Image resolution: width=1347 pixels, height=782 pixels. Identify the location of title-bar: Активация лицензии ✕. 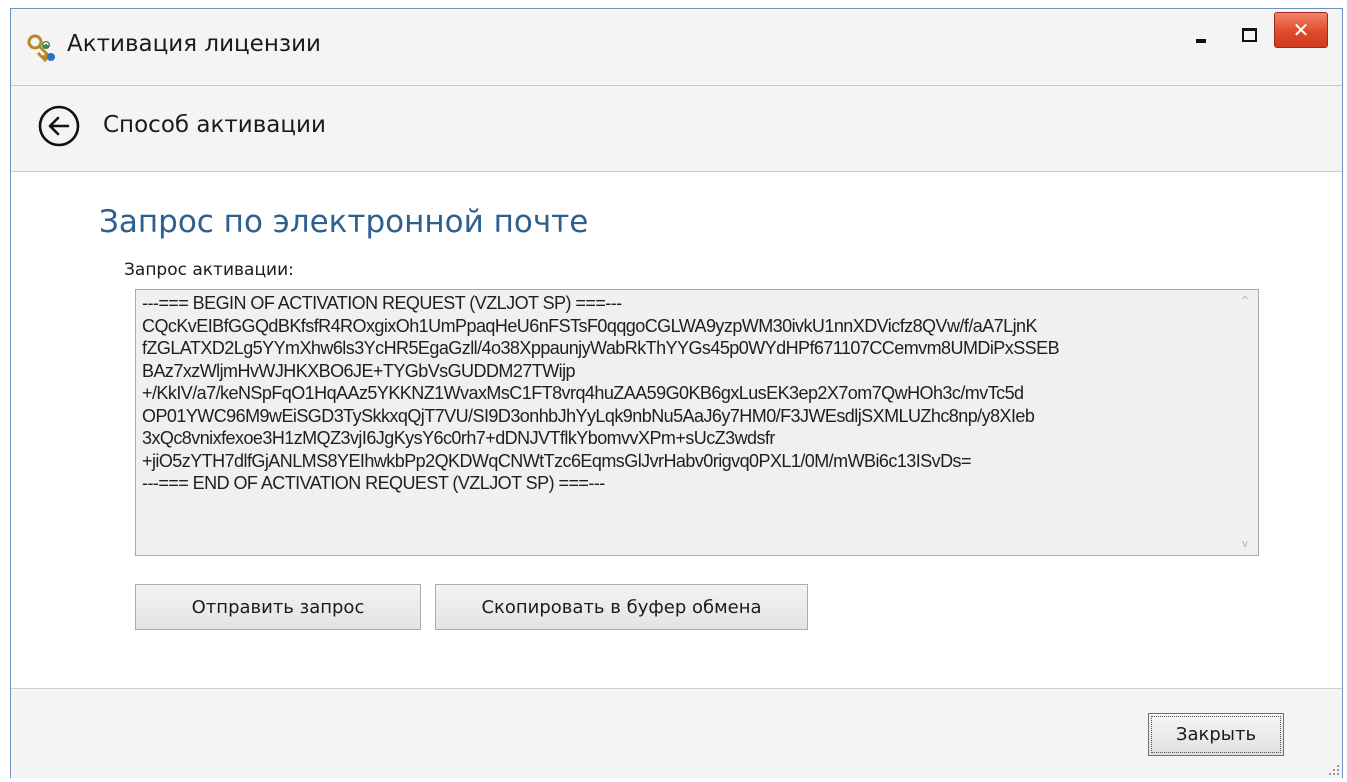
(676, 47).